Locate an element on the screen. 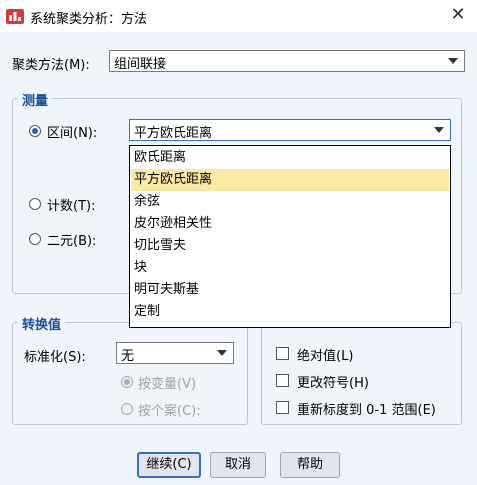 The image size is (477, 485). dropdown-item: 明可夫斯基 is located at coordinates (290, 290).